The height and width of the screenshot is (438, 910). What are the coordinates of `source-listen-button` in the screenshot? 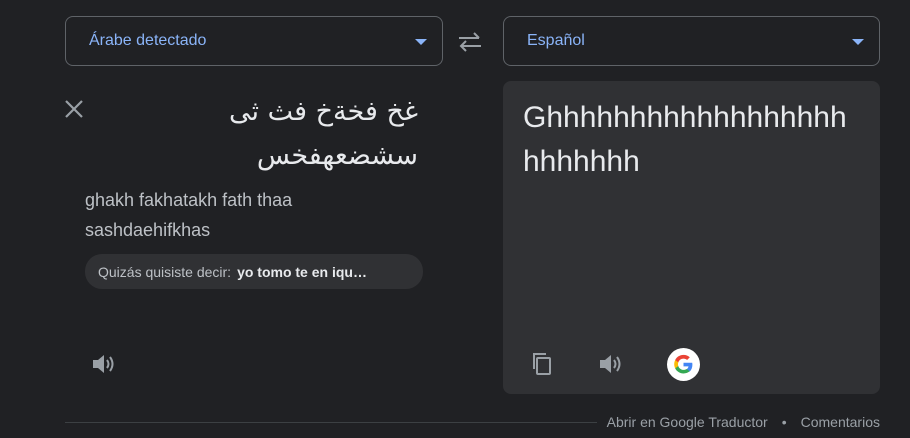 It's located at (104, 364).